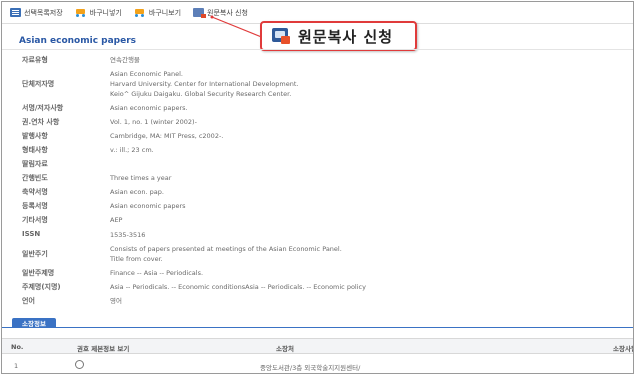  What do you see at coordinates (31, 234) in the screenshot?
I see `field-key: ISSN` at bounding box center [31, 234].